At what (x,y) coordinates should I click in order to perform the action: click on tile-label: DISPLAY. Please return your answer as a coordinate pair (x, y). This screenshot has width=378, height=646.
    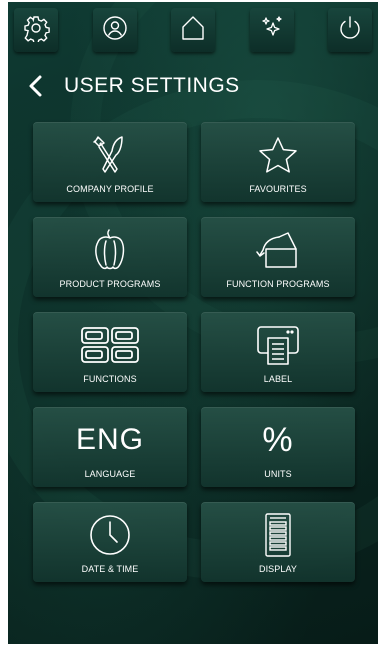
    Looking at the image, I should click on (278, 569).